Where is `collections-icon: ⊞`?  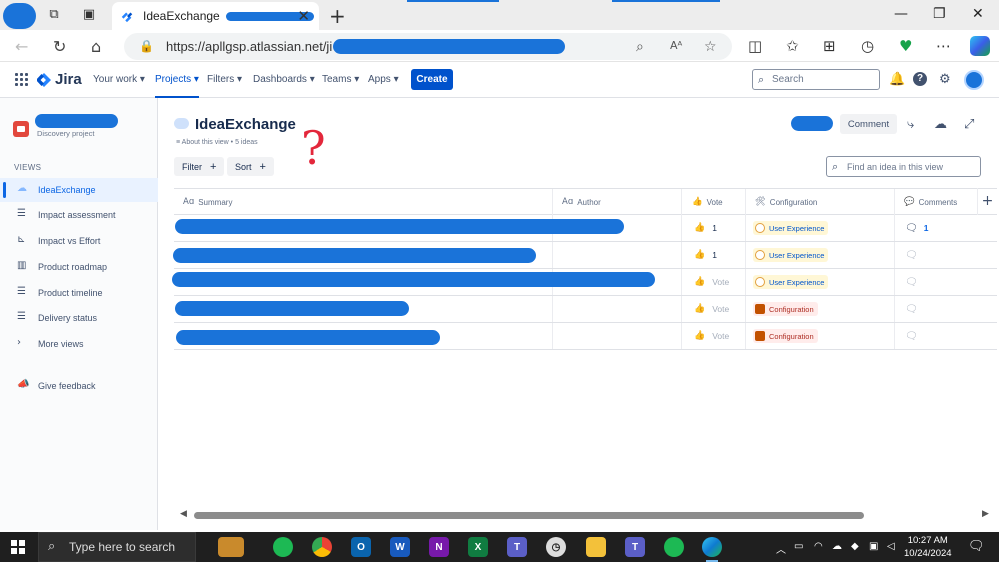 collections-icon: ⊞ is located at coordinates (829, 46).